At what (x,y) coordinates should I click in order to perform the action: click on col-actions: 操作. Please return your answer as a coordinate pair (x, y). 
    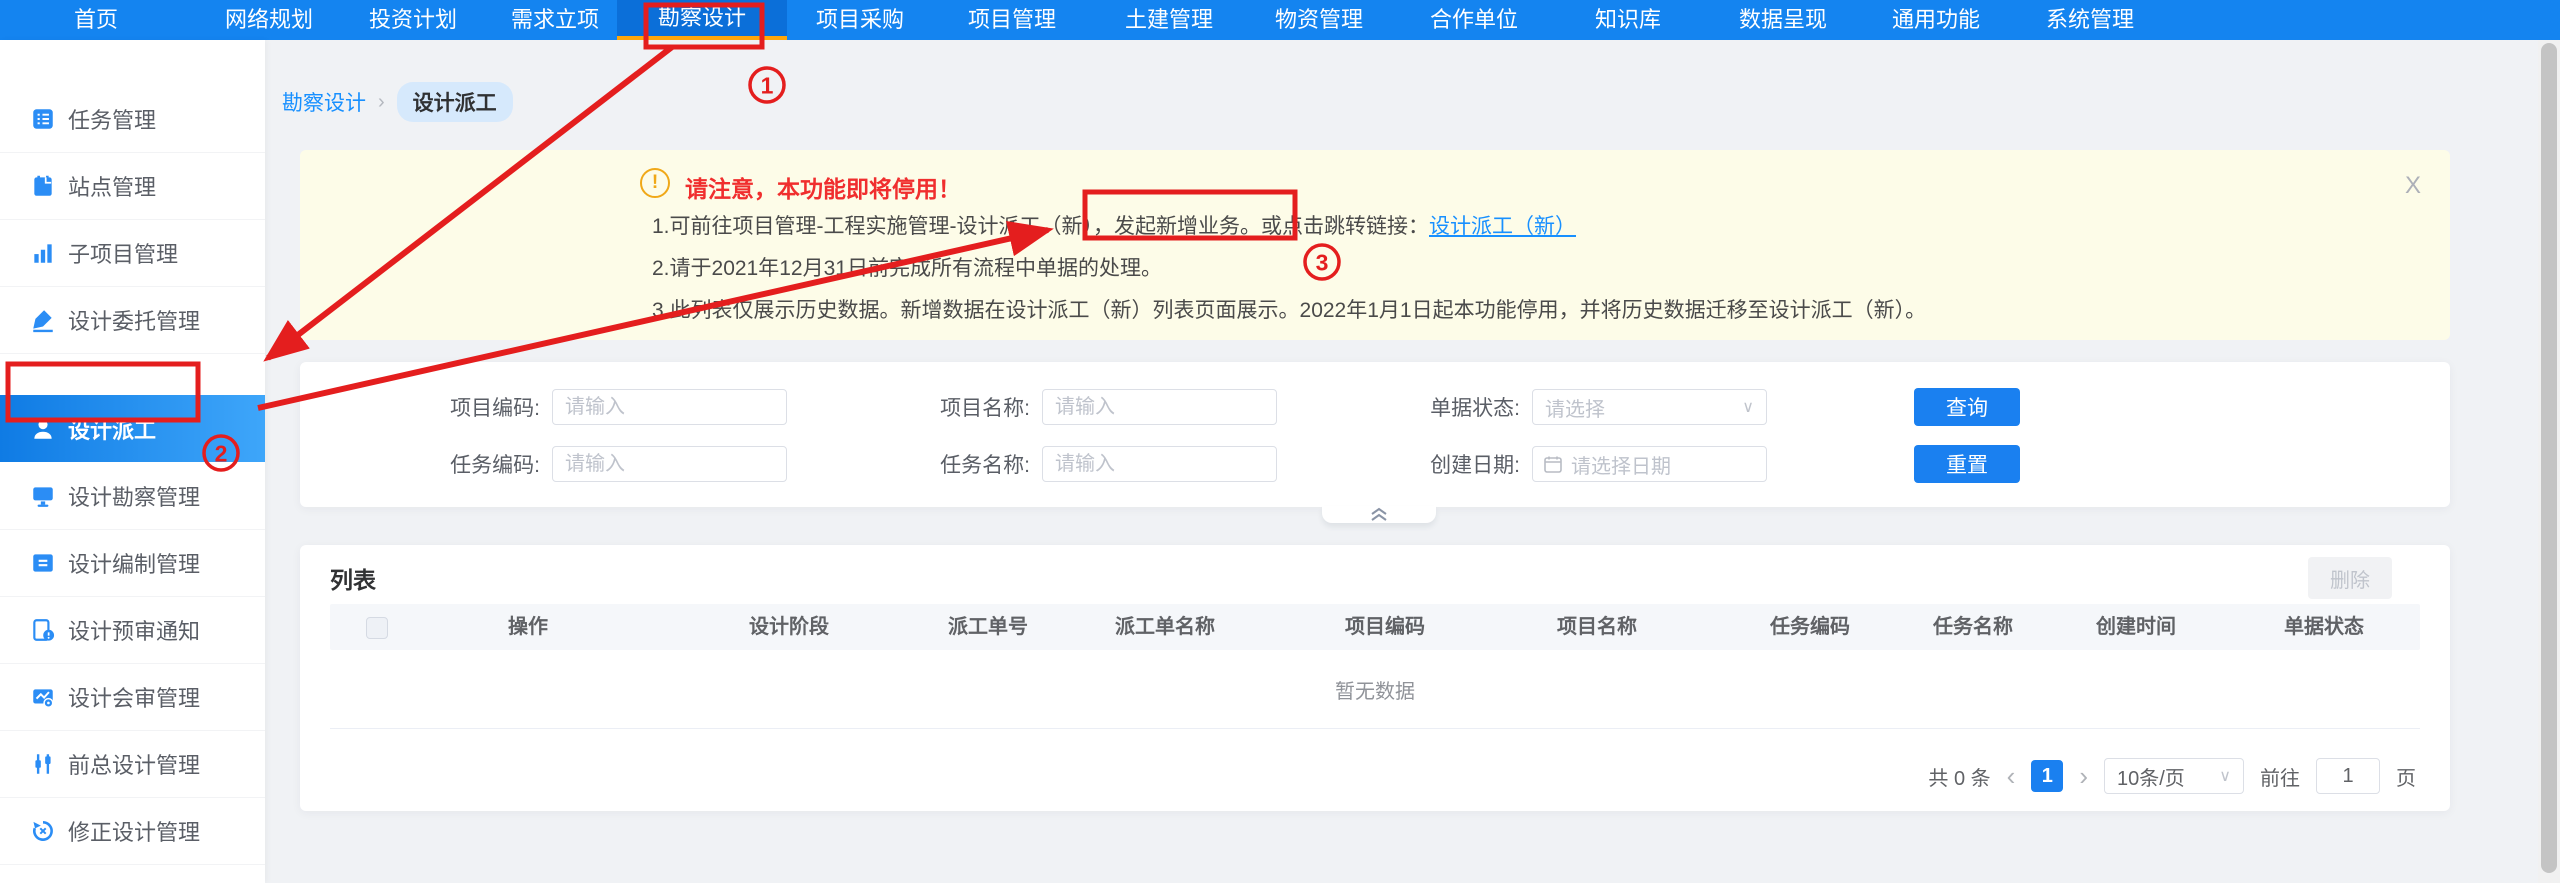
    Looking at the image, I should click on (528, 627).